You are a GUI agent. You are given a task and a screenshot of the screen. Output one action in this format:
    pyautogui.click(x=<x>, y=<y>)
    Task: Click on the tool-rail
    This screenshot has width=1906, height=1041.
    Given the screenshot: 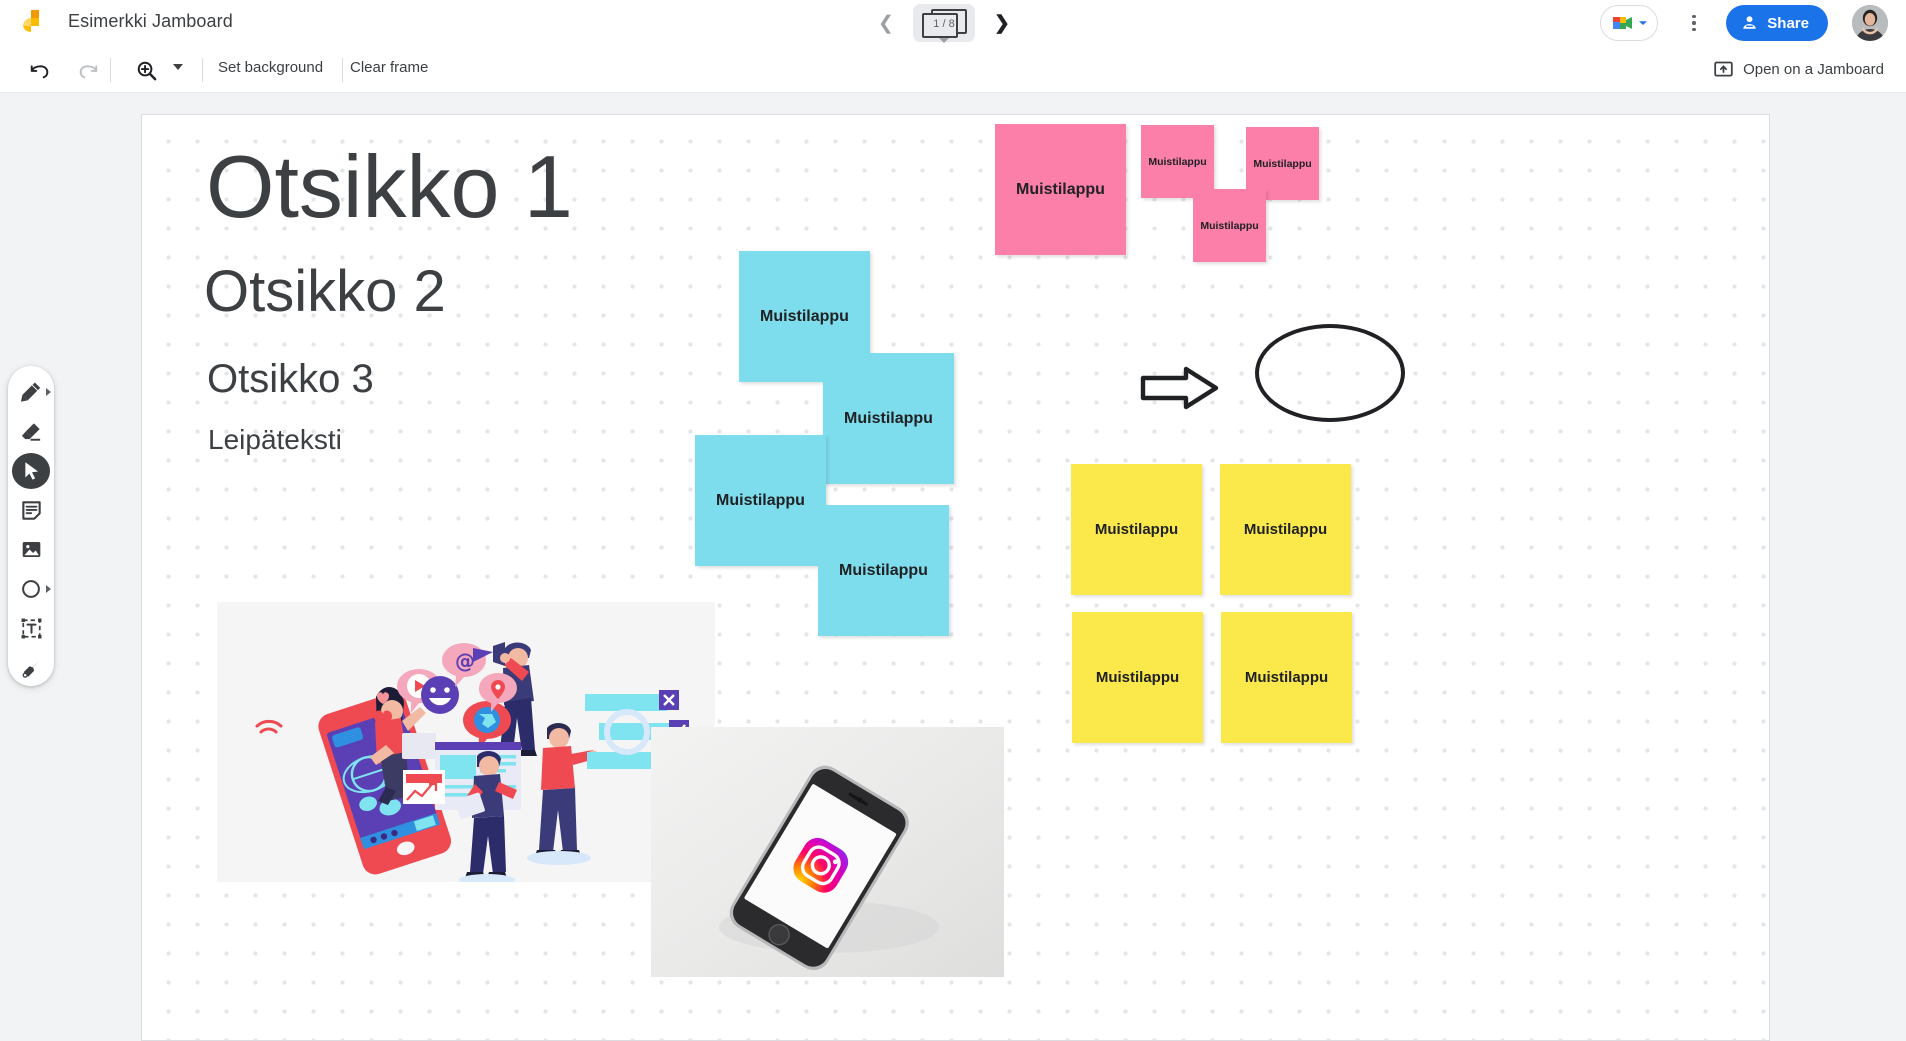 What is the action you would take?
    pyautogui.click(x=31, y=526)
    